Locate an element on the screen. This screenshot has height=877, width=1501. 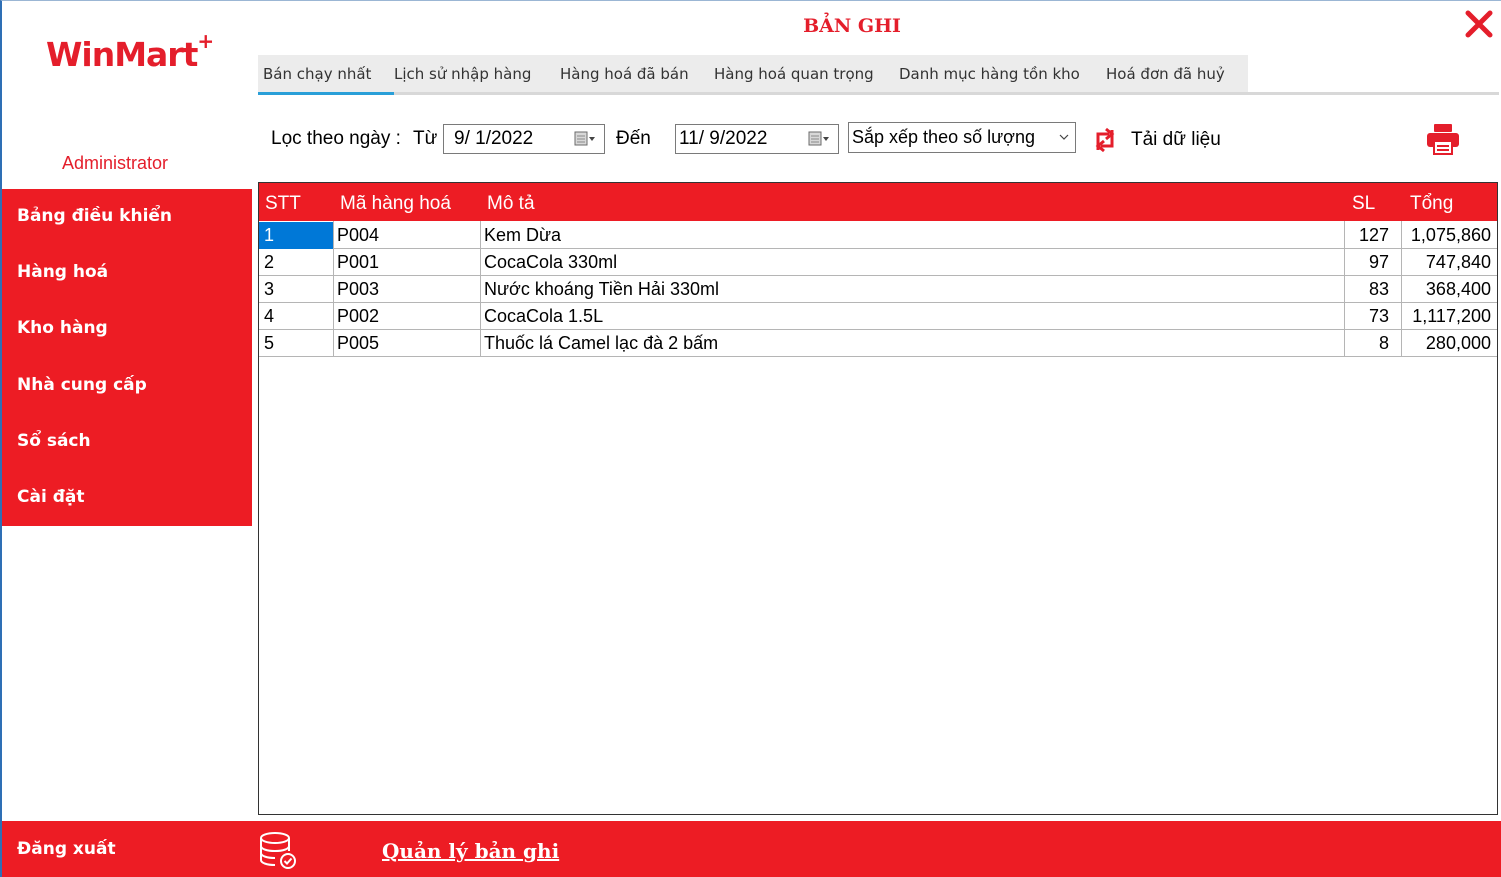
to-date-value: 11/ 9/2022 is located at coordinates (723, 138).